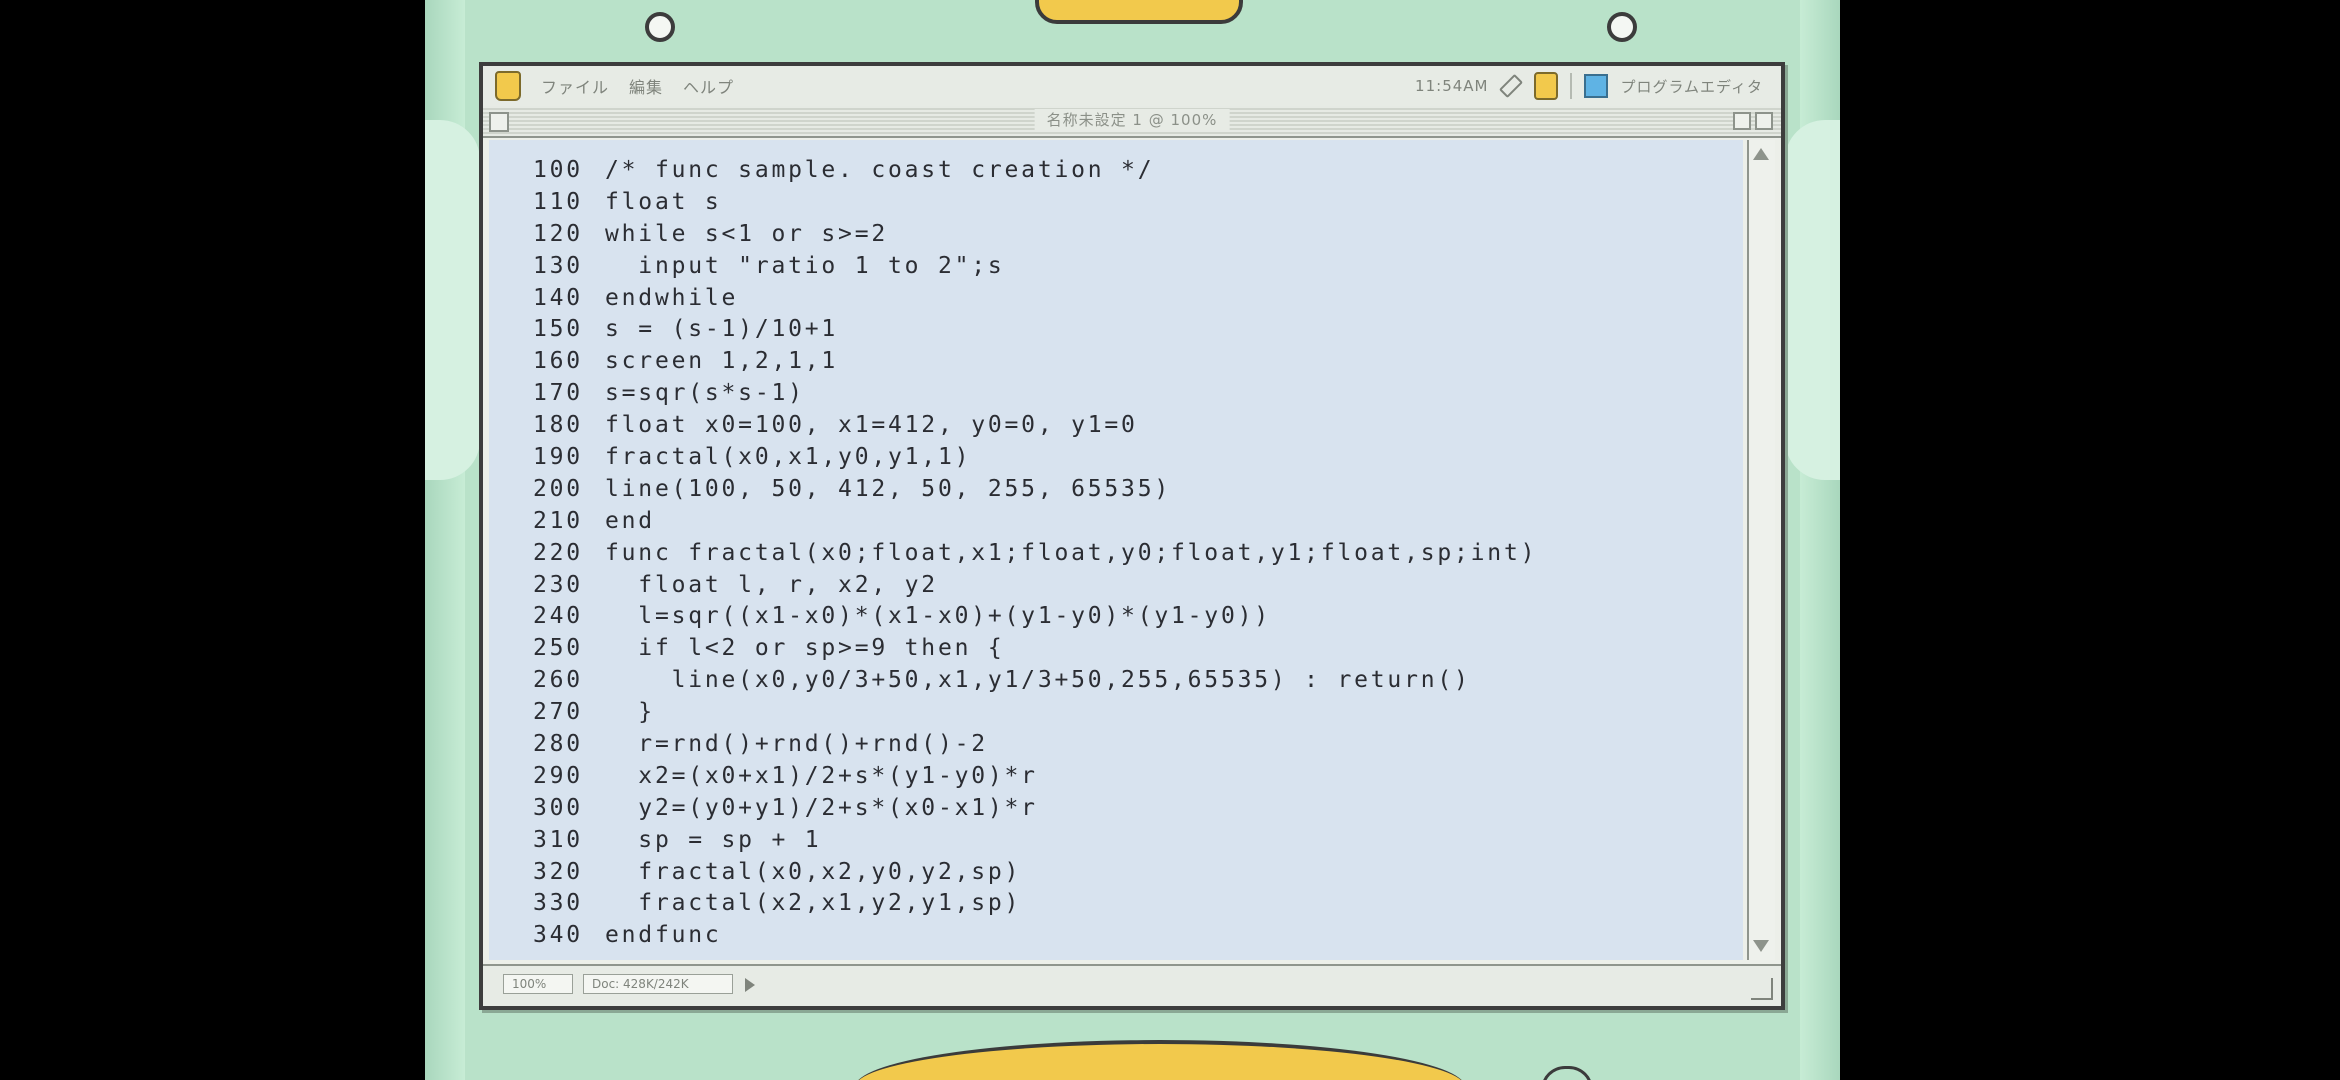 This screenshot has height=1080, width=2340. What do you see at coordinates (771, 584) in the screenshot?
I see `line-text: float l, r, x2, y2` at bounding box center [771, 584].